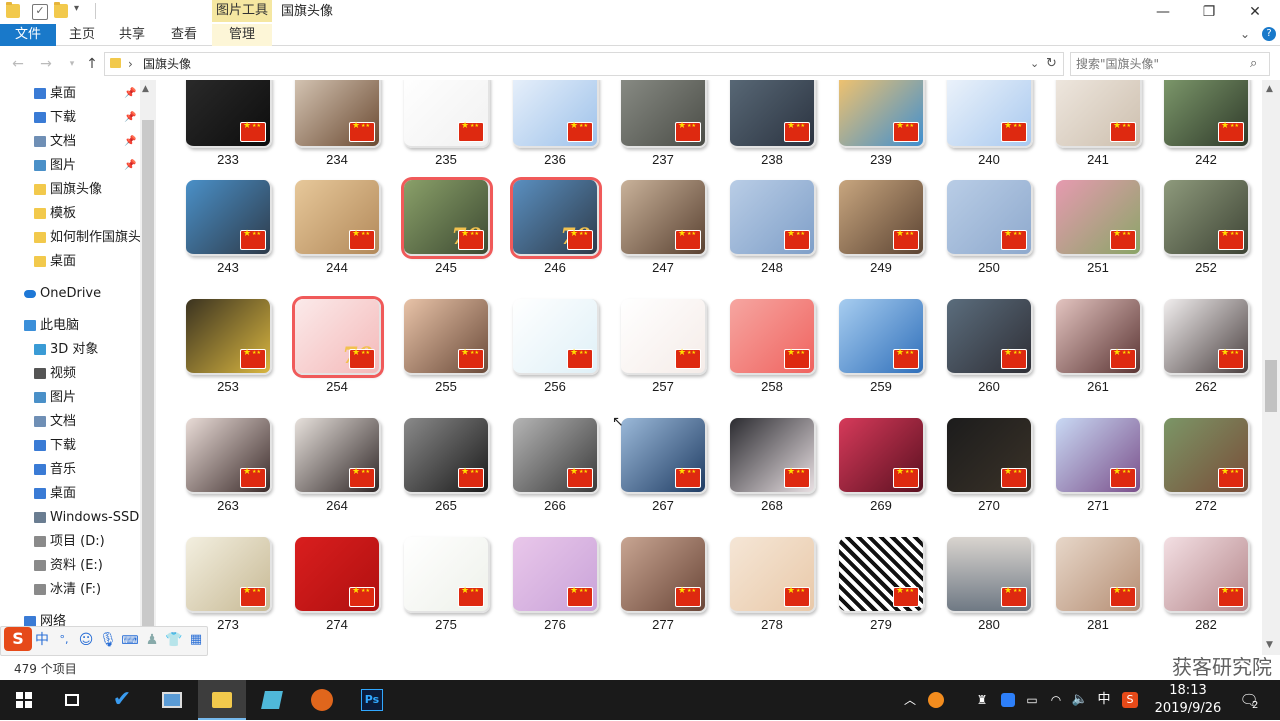  I want to click on file-item: 237, so click(667, 130).